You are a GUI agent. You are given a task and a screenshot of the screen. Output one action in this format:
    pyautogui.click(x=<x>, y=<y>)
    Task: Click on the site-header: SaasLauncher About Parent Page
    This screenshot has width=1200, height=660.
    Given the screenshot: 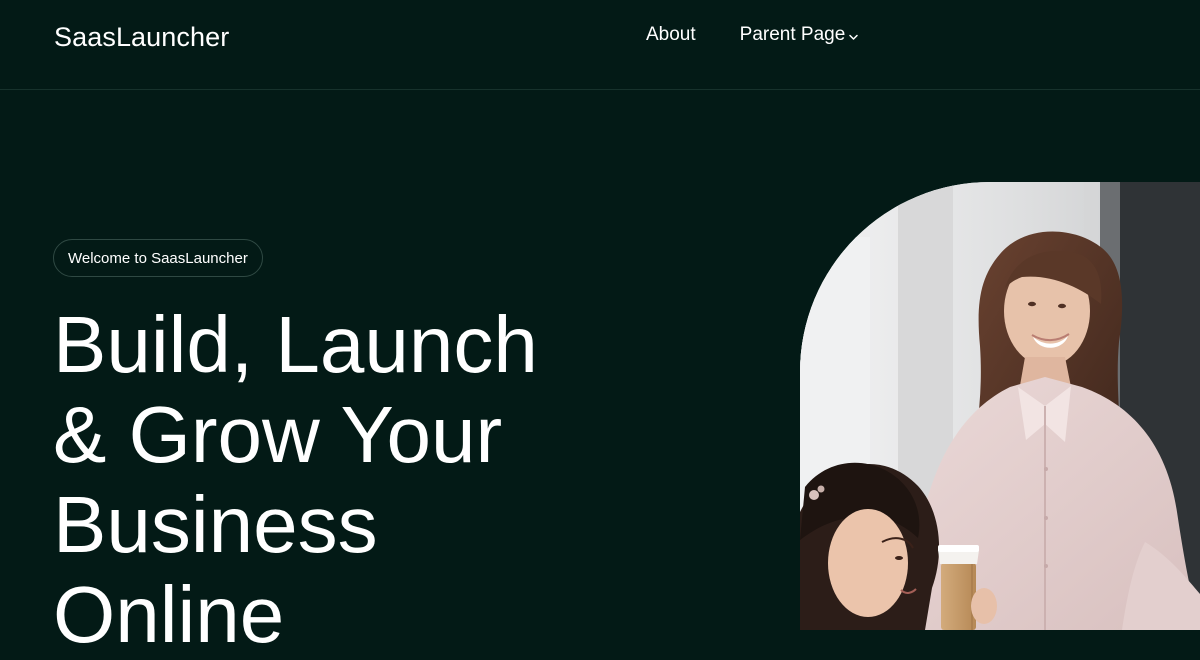 What is the action you would take?
    pyautogui.click(x=600, y=45)
    